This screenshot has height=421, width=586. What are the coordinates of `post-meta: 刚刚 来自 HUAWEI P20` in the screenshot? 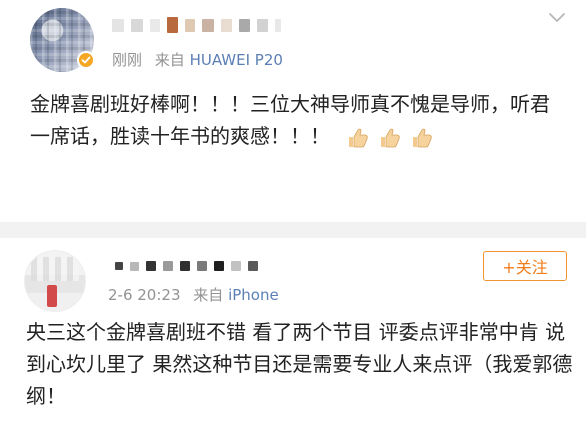 It's located at (197, 59).